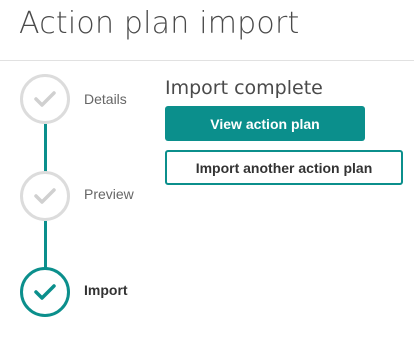  I want to click on import-another-action-plan-button: Import another action plan, so click(284, 167).